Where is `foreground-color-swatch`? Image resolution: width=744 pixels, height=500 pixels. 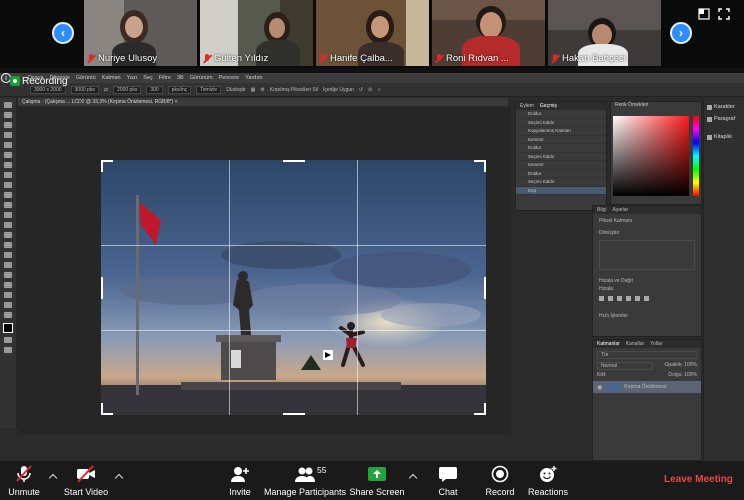
foreground-color-swatch is located at coordinates (8, 328).